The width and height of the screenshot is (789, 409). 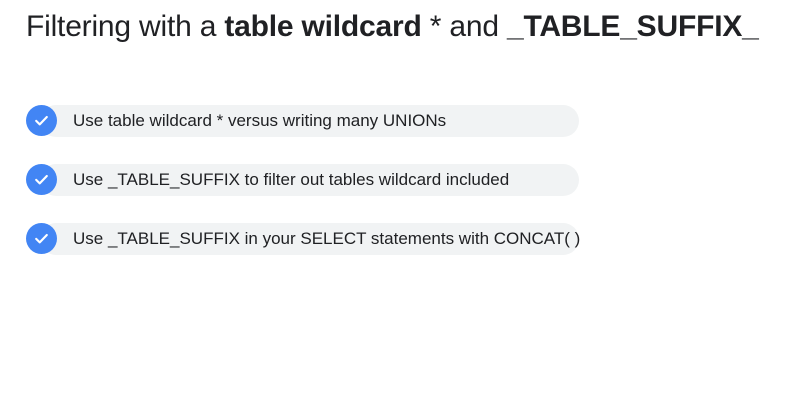 I want to click on title-part-3: * and, so click(x=464, y=26).